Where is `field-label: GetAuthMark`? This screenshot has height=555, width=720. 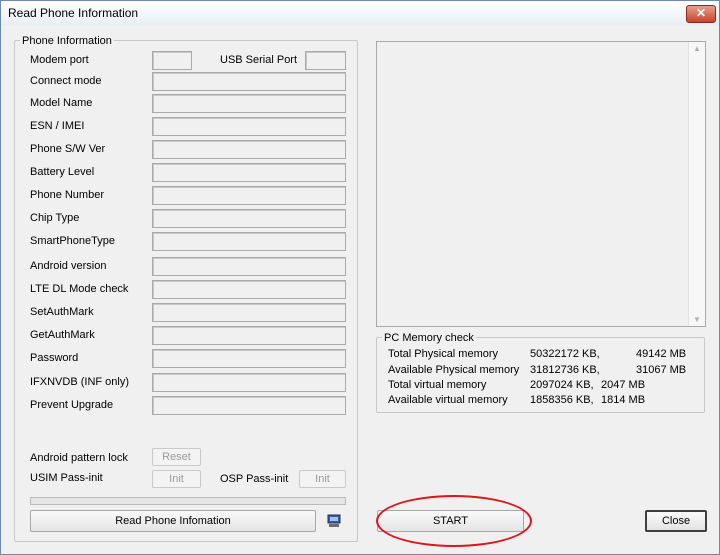
field-label: GetAuthMark is located at coordinates (62, 335).